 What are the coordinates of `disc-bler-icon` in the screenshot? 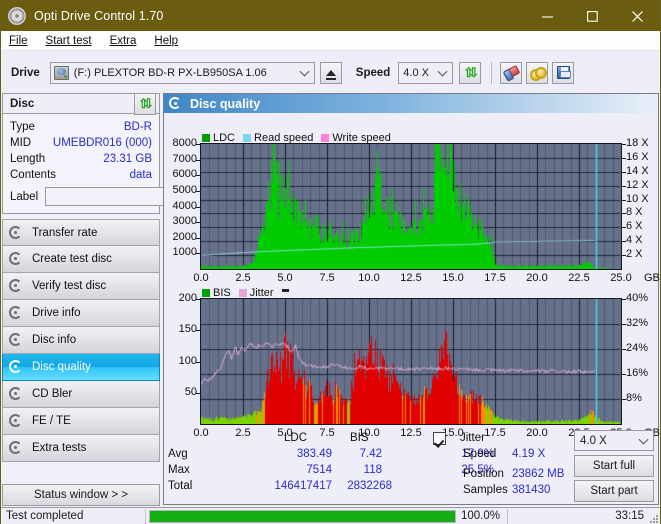 It's located at (16, 394).